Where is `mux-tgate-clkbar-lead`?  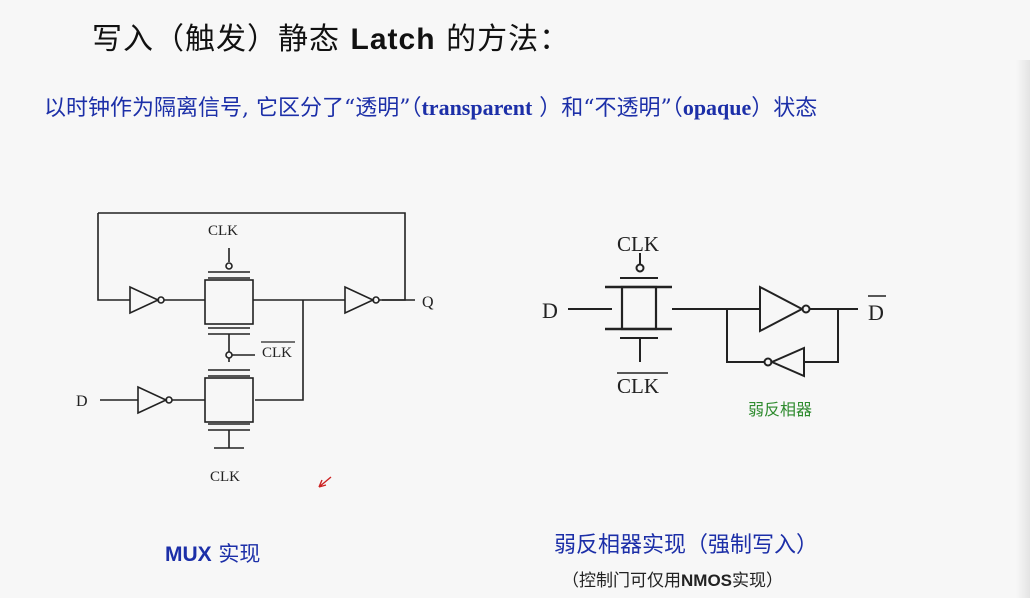 mux-tgate-clkbar-lead is located at coordinates (241, 358).